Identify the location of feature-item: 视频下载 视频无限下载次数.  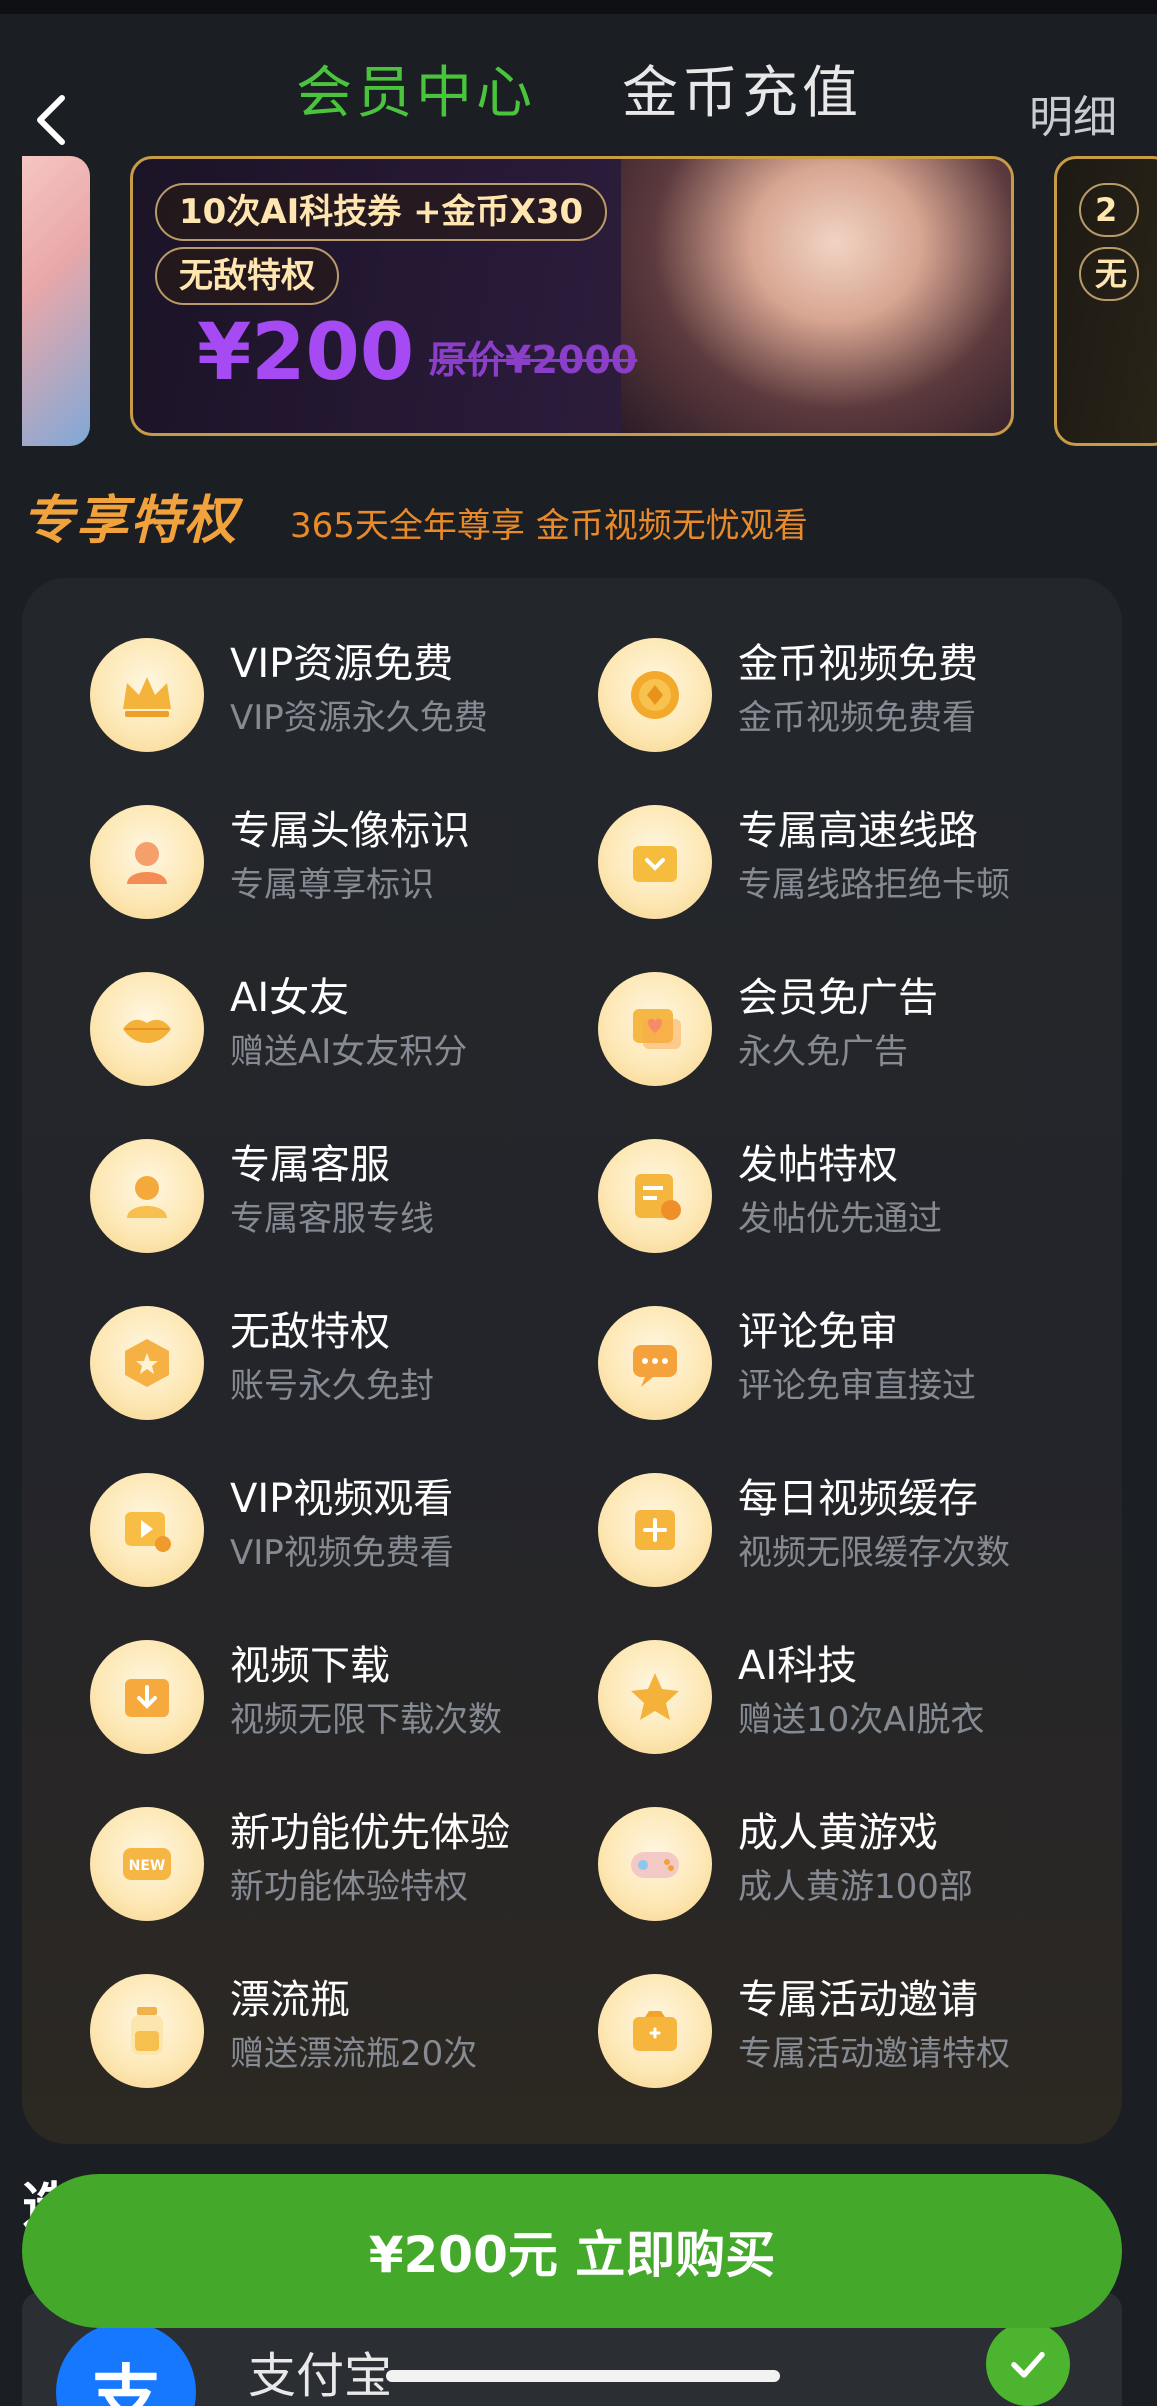
(340, 1695).